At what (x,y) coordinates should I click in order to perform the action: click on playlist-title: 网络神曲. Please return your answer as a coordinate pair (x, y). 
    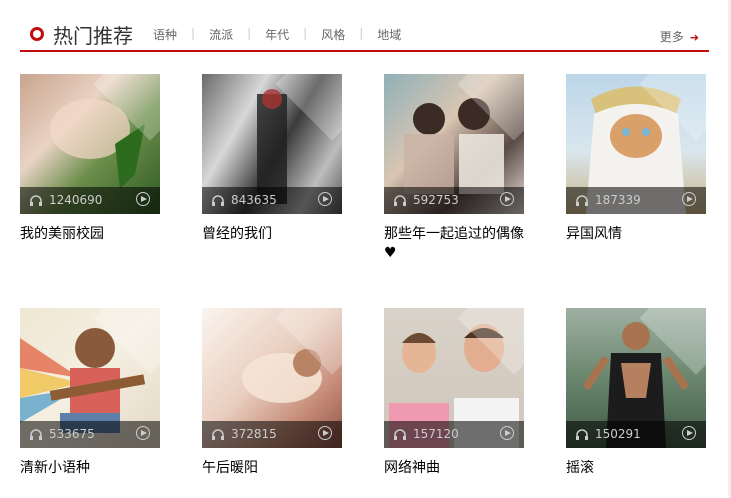
    Looking at the image, I should click on (458, 468).